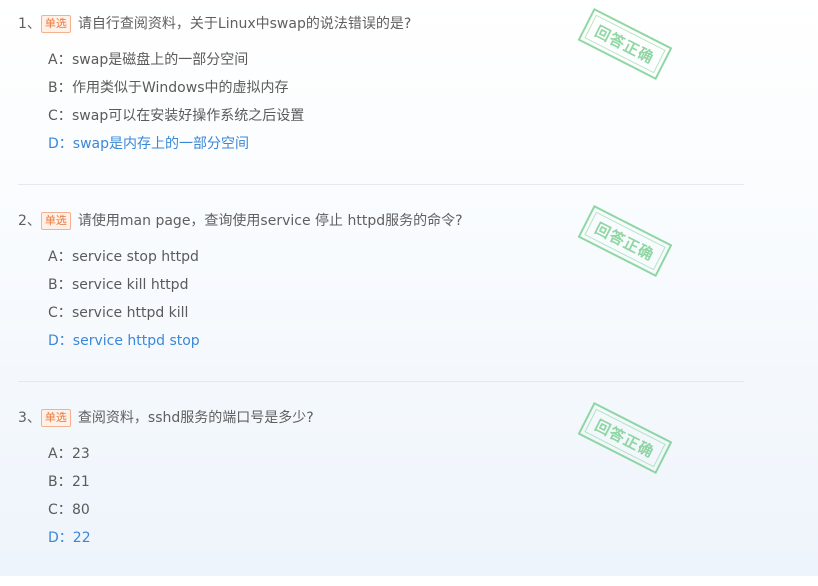  I want to click on option-text: service httpd kill, so click(130, 313).